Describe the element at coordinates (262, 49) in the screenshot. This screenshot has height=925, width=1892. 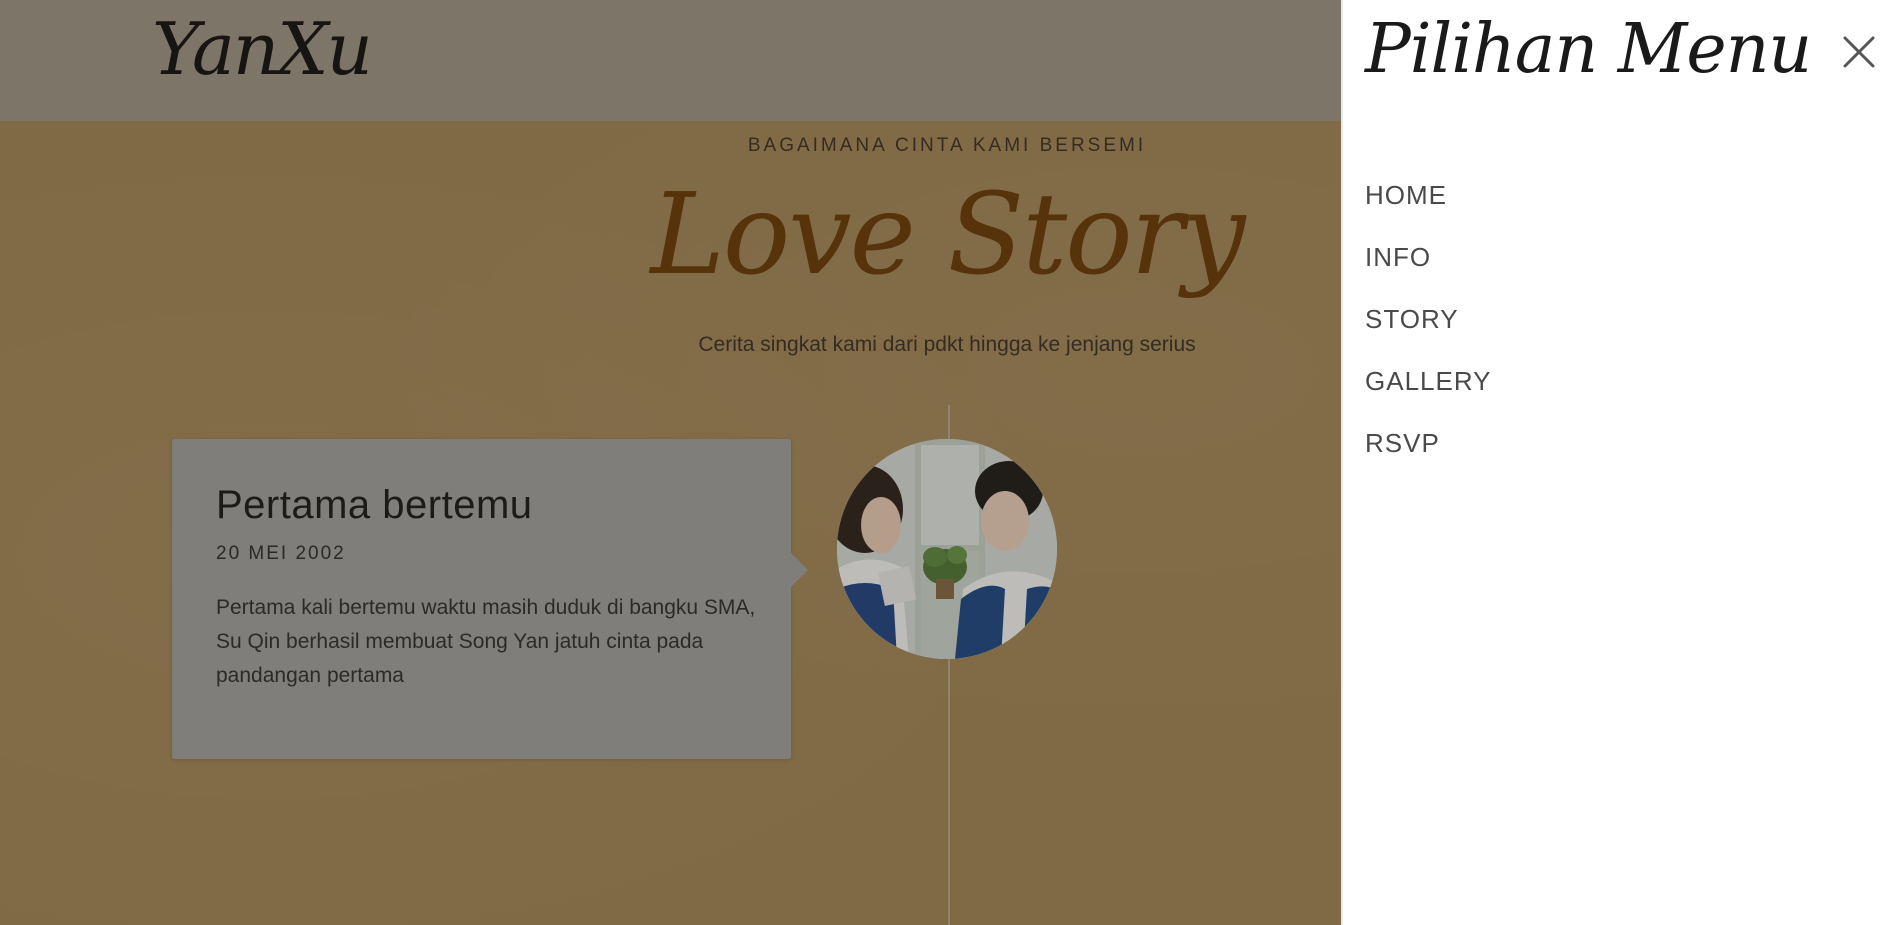
I see `brand-logo: YanXu` at that location.